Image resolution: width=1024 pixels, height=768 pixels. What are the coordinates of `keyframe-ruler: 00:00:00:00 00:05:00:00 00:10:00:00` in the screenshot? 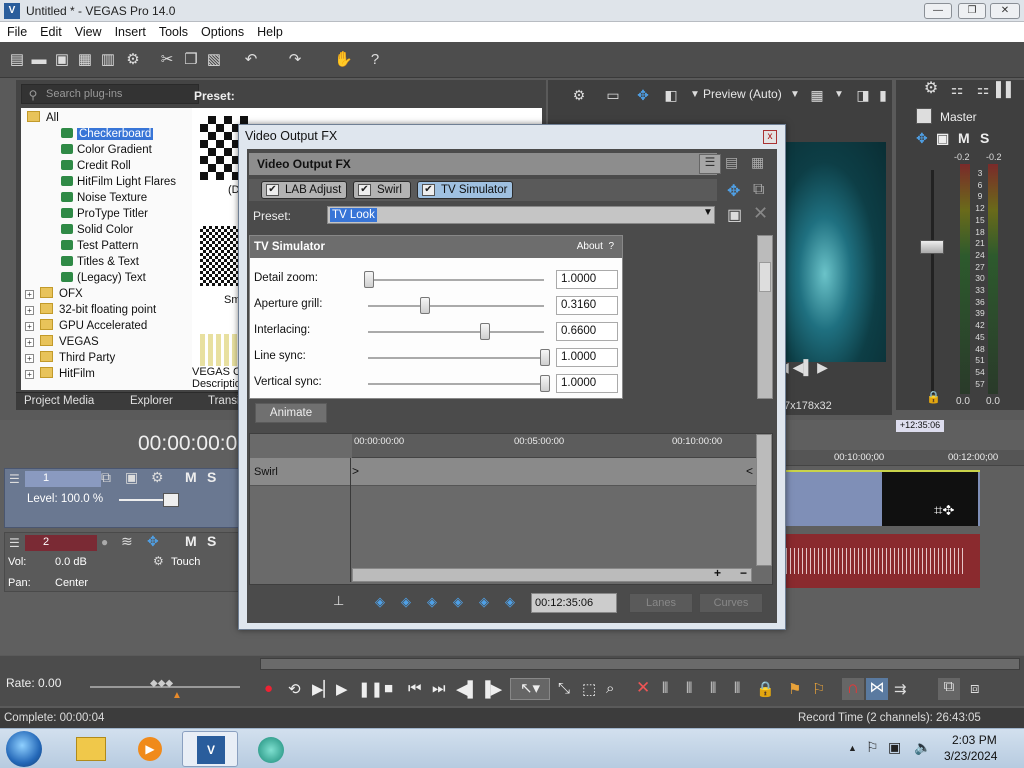 It's located at (554, 446).